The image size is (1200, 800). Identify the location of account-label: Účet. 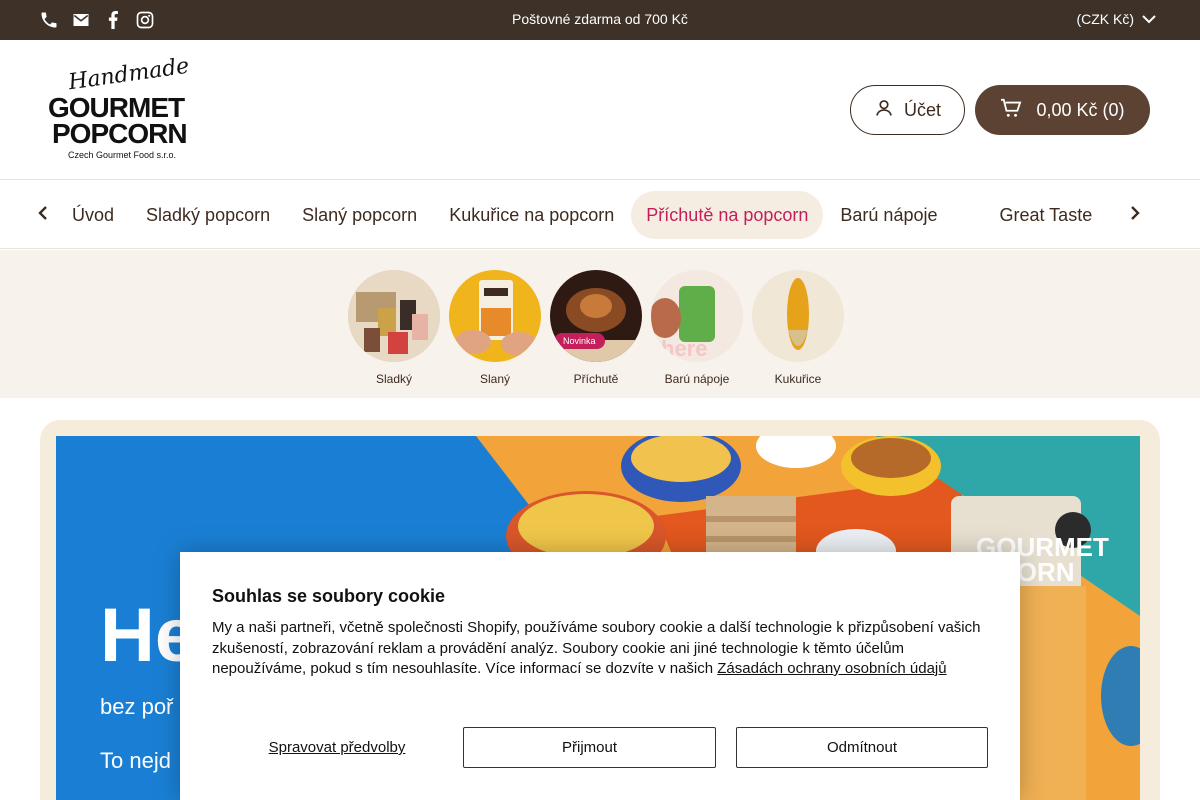
(922, 109).